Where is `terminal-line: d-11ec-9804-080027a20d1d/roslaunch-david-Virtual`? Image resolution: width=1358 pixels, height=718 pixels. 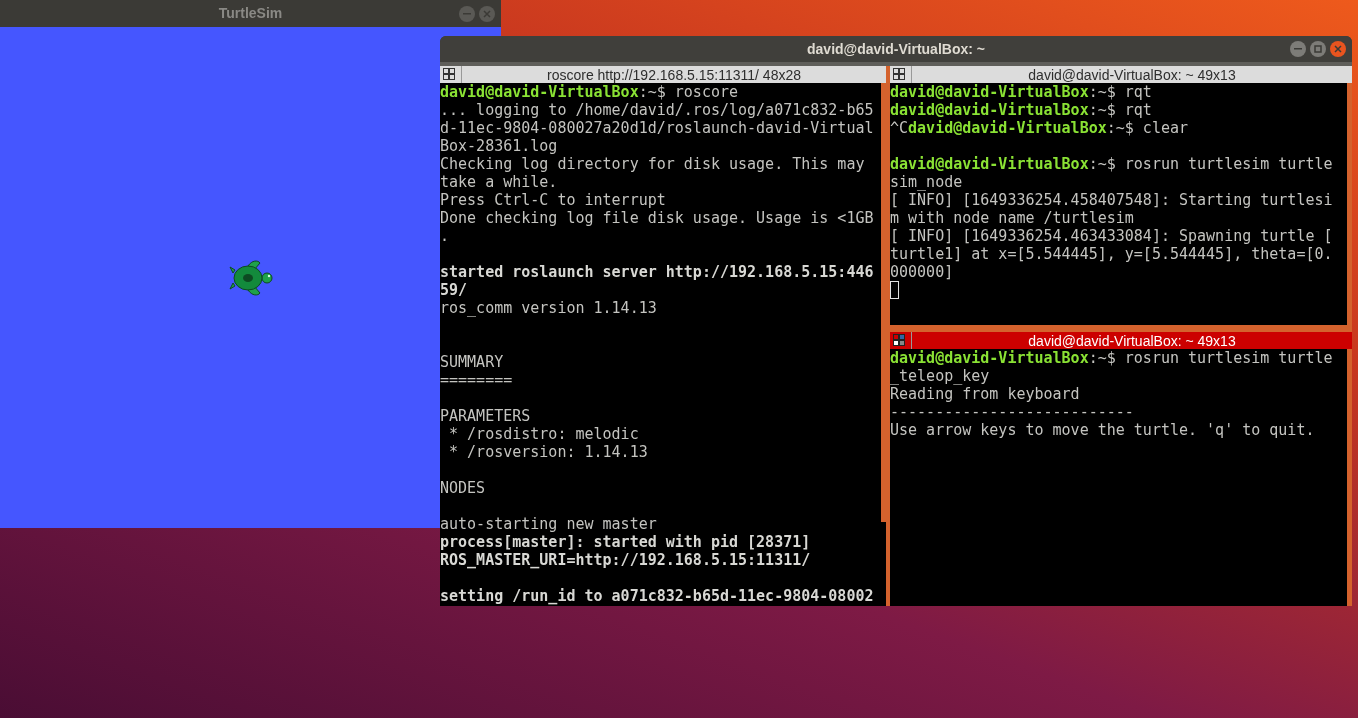
terminal-line: d-11ec-9804-080027a20d1d/roslaunch-david-Virtual is located at coordinates (657, 128).